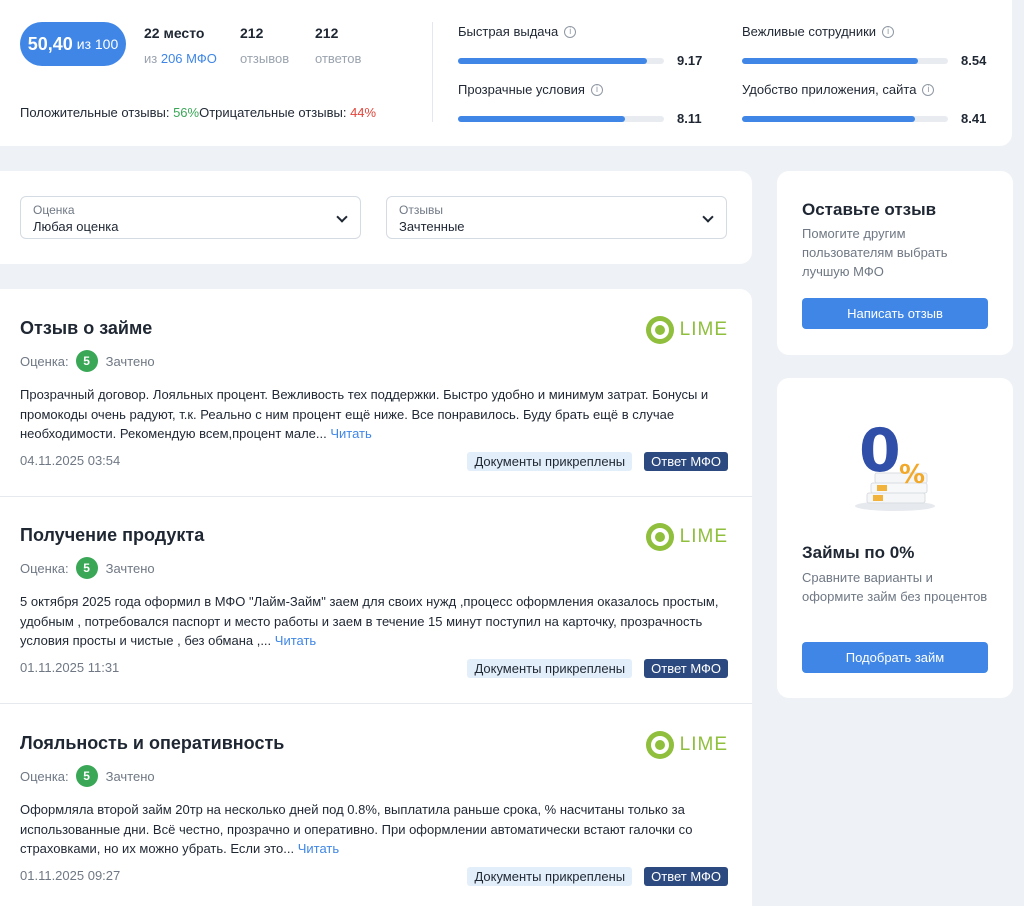  What do you see at coordinates (974, 118) in the screenshot?
I see `metric-value: 8.41` at bounding box center [974, 118].